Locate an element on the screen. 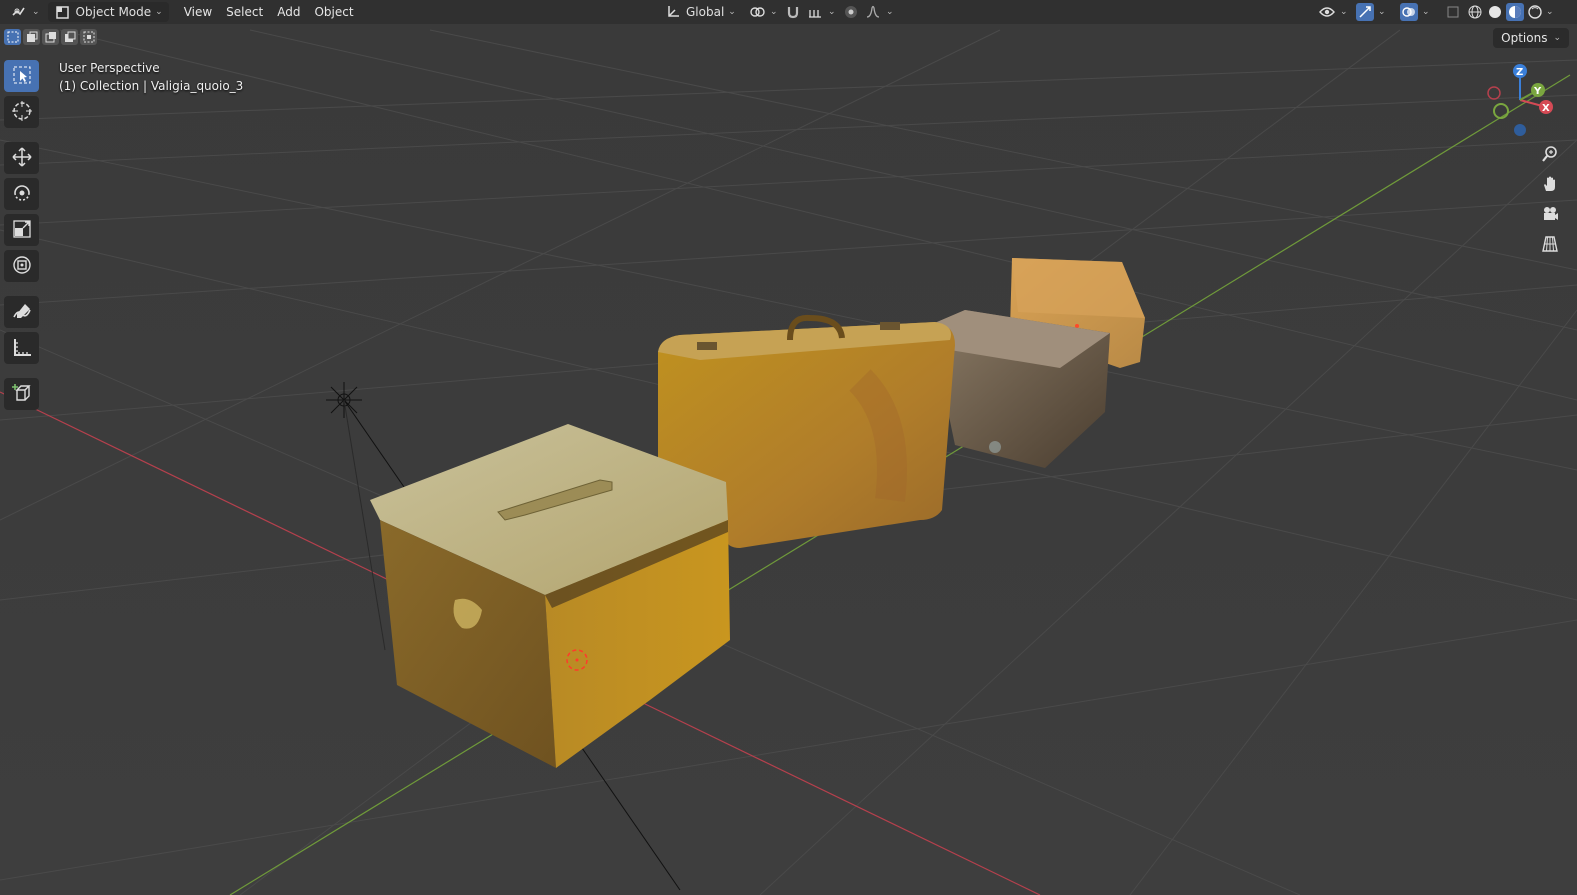 The image size is (1577, 895). transform-icon is located at coordinates (22, 266).